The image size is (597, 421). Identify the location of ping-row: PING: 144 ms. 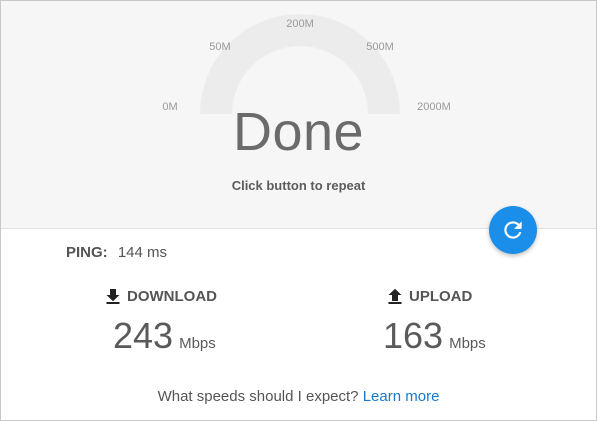
(116, 252).